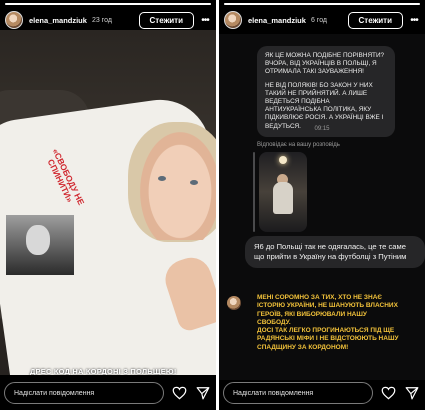 This screenshot has height=410, width=425. I want to click on face, so click(178, 186).